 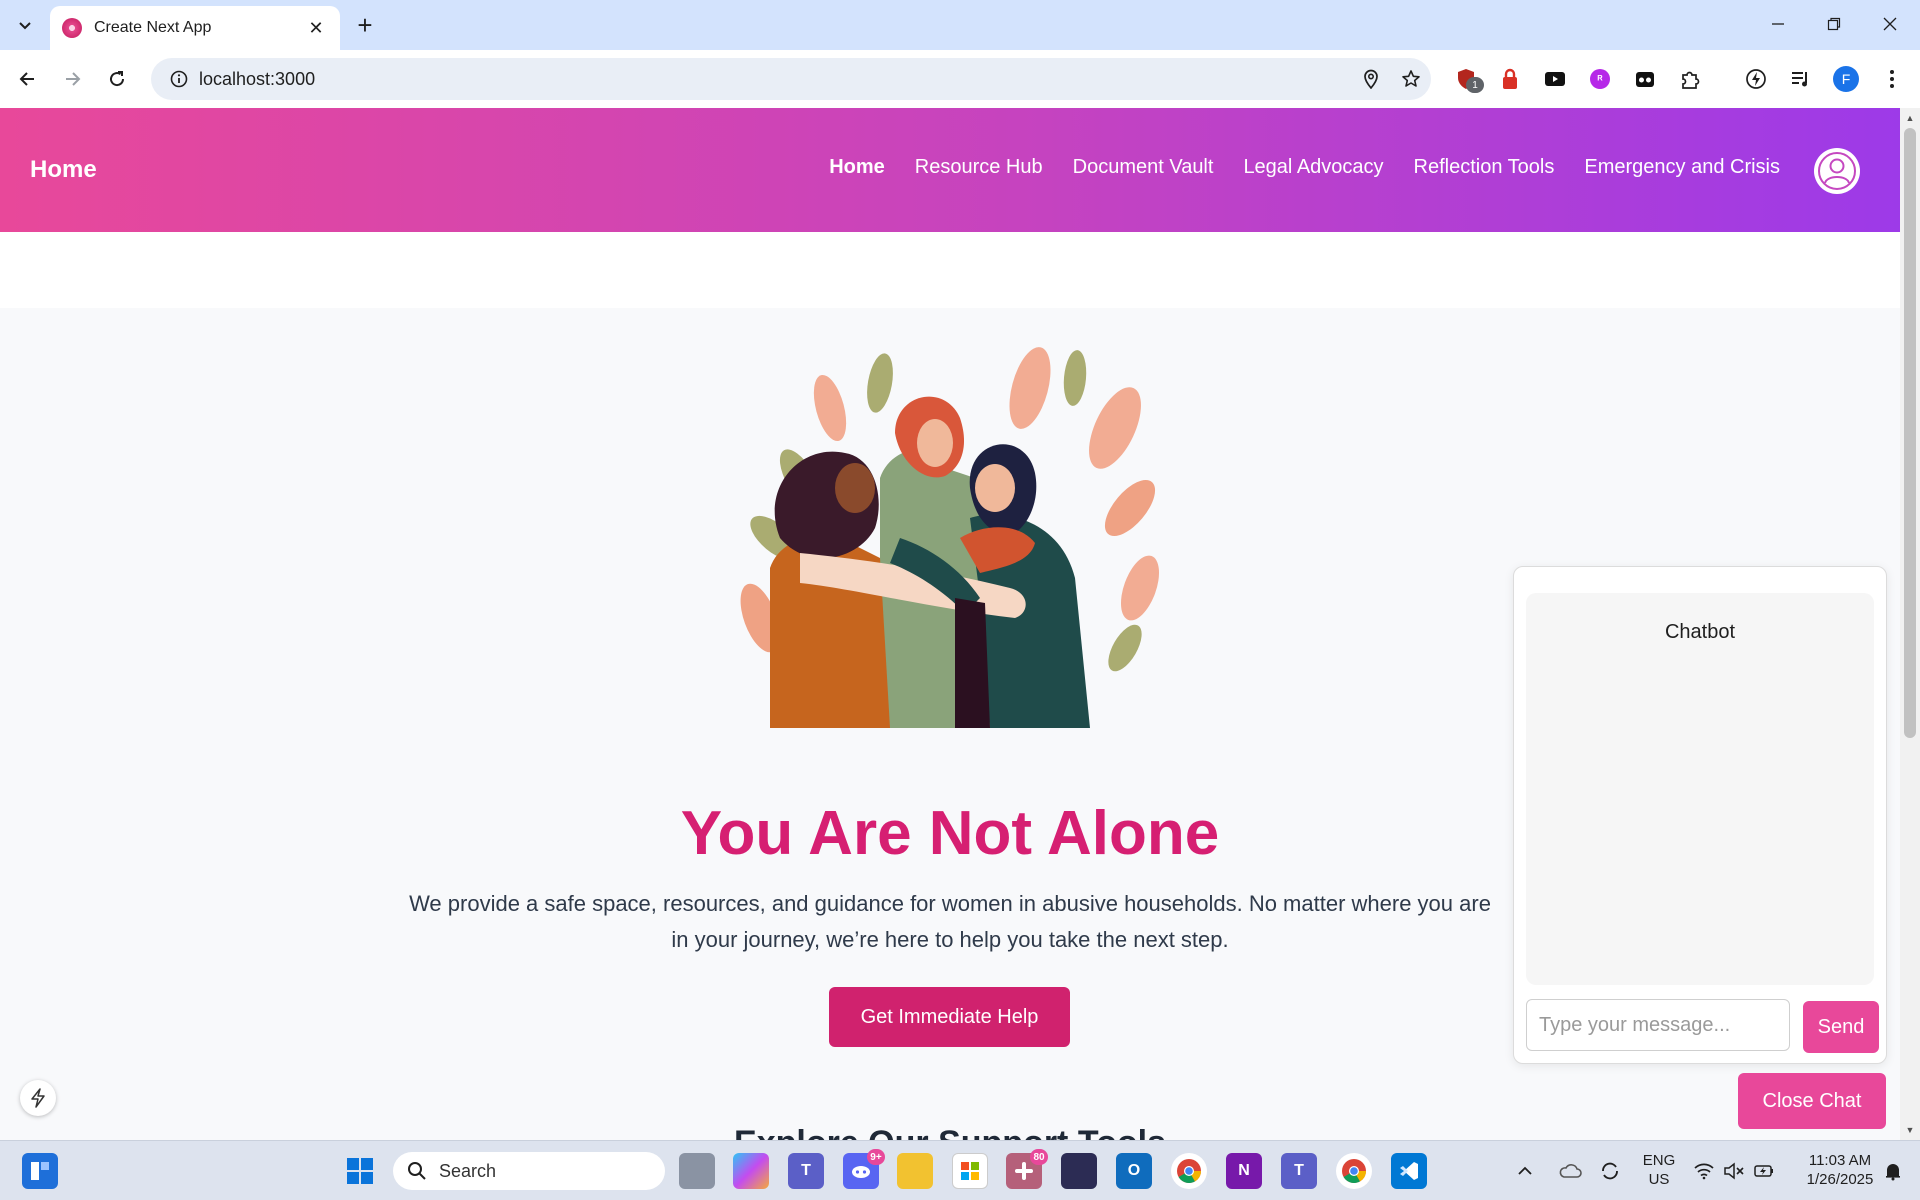 What do you see at coordinates (1734, 1171) in the screenshot?
I see `volume-muted-icon` at bounding box center [1734, 1171].